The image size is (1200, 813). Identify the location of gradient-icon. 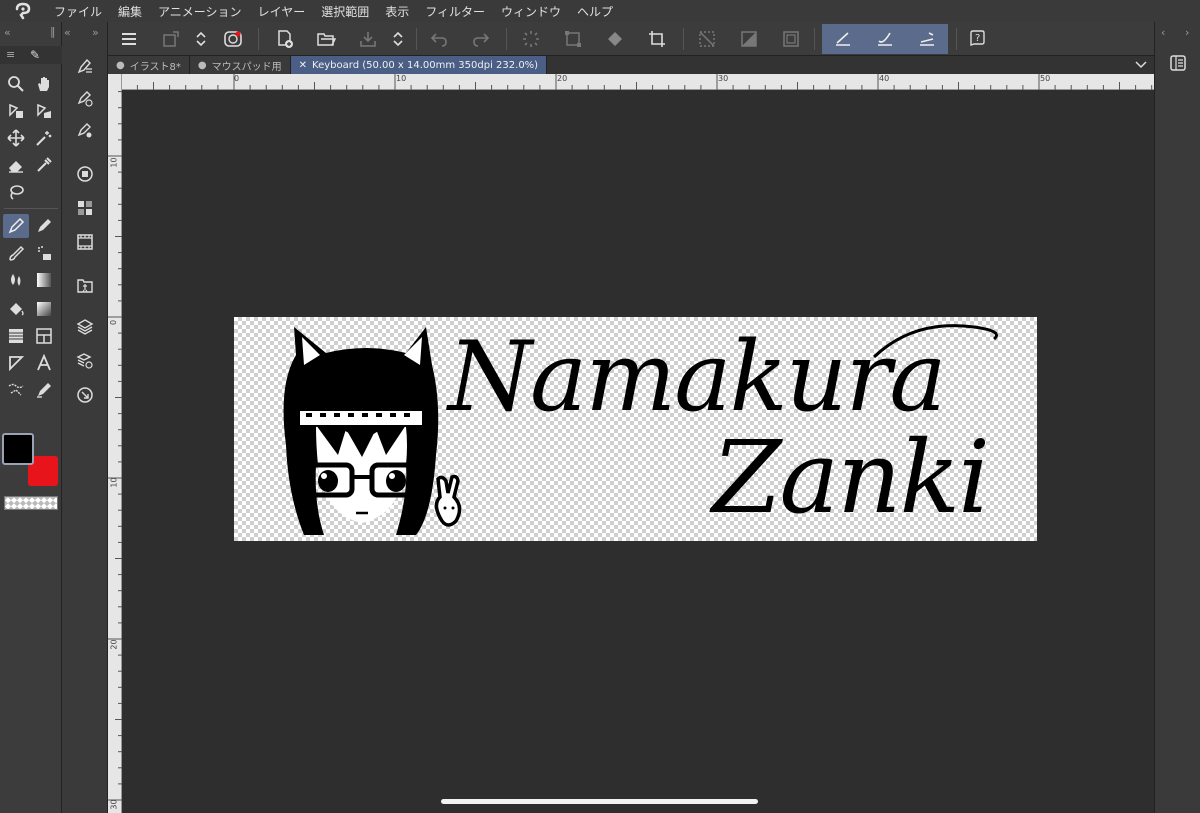
(44, 280).